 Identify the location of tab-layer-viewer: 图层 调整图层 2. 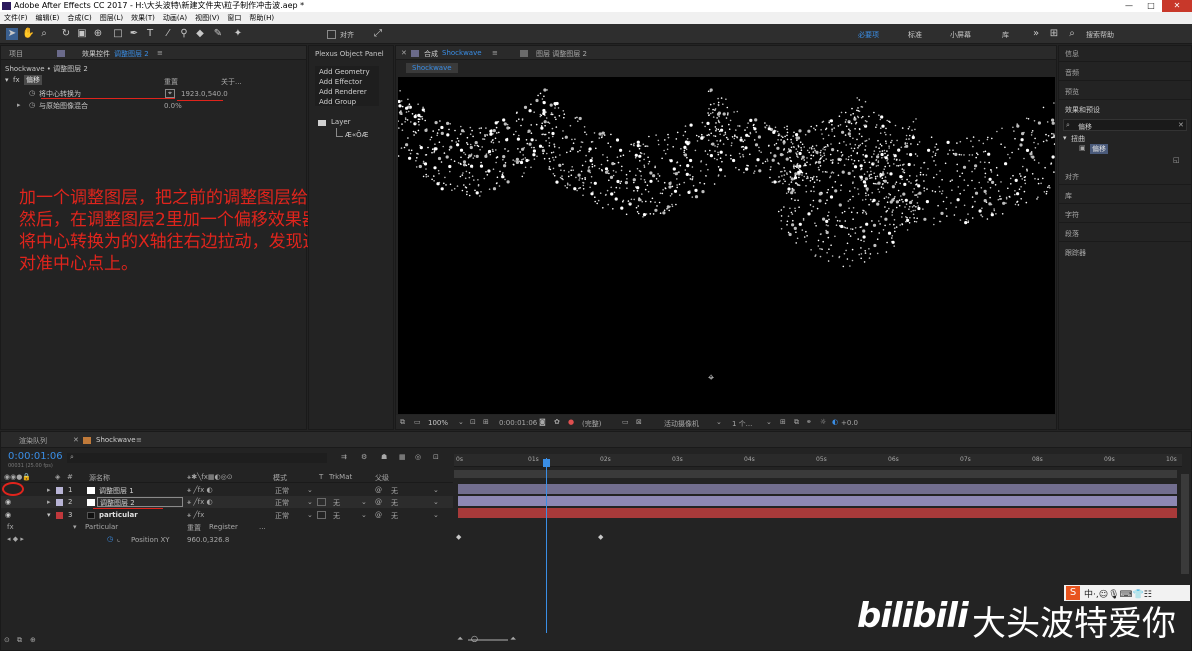
(561, 54).